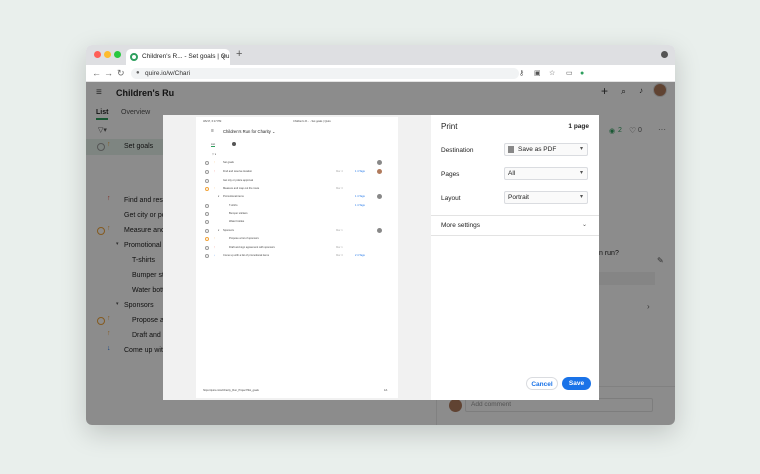  I want to click on bookmark-star-icon: ☆, so click(552, 73).